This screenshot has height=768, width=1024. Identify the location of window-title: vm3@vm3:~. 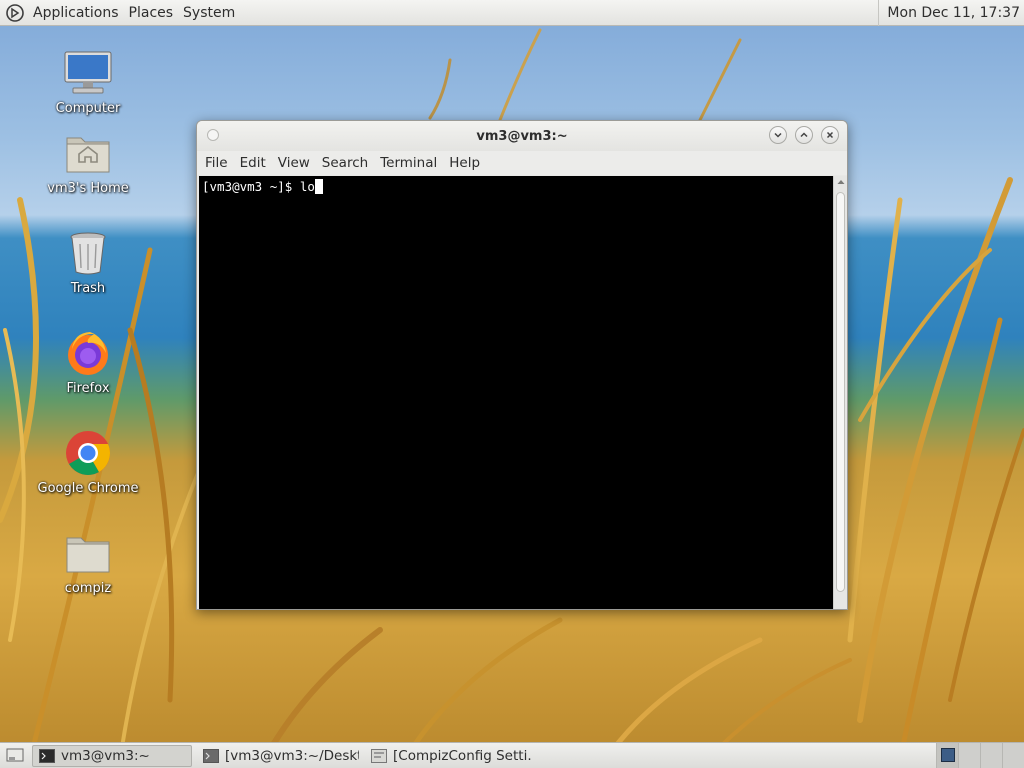
(522, 136).